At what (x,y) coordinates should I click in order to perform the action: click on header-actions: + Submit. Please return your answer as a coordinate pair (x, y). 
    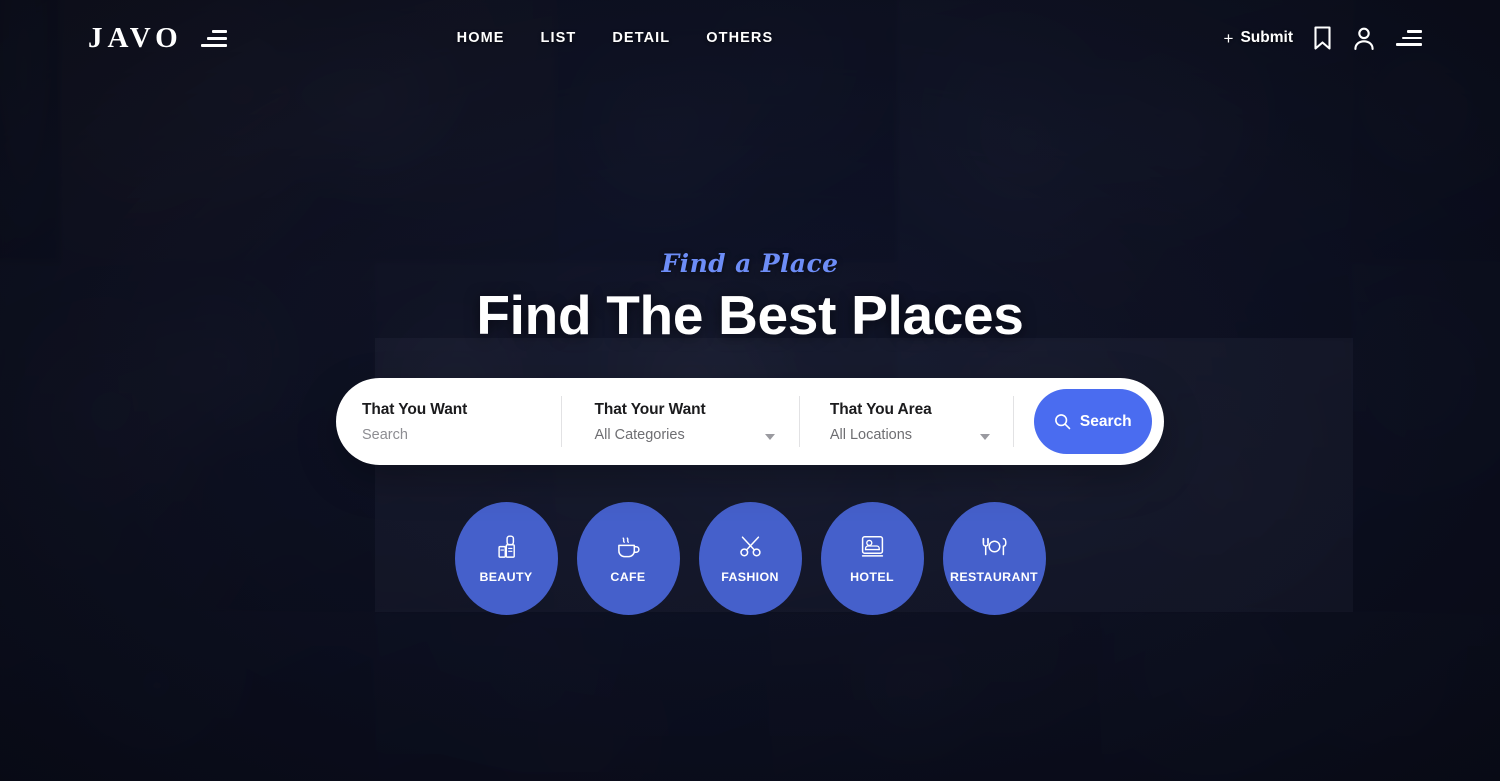
    Looking at the image, I should click on (1323, 38).